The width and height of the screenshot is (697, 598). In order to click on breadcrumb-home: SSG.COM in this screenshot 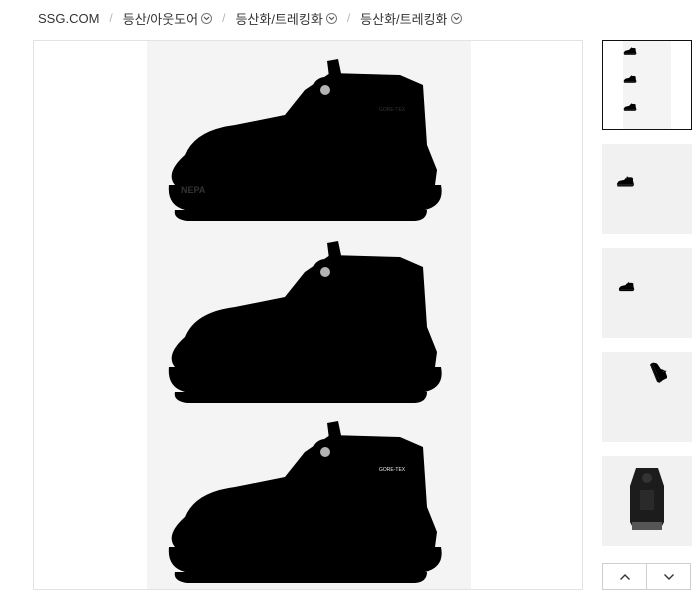, I will do `click(68, 18)`.